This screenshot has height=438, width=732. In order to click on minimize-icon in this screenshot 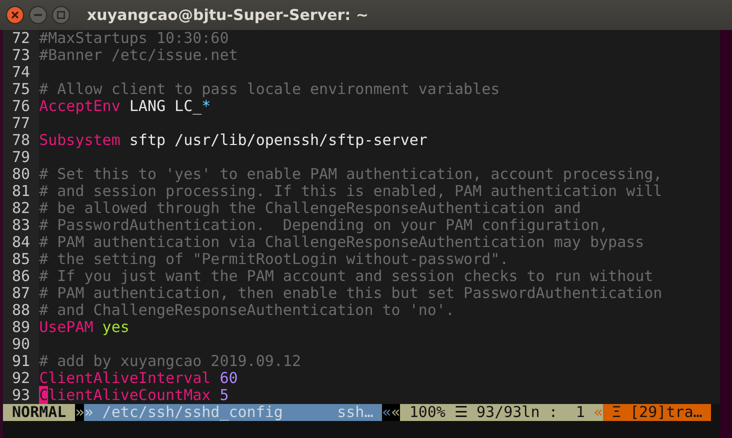, I will do `click(38, 15)`.